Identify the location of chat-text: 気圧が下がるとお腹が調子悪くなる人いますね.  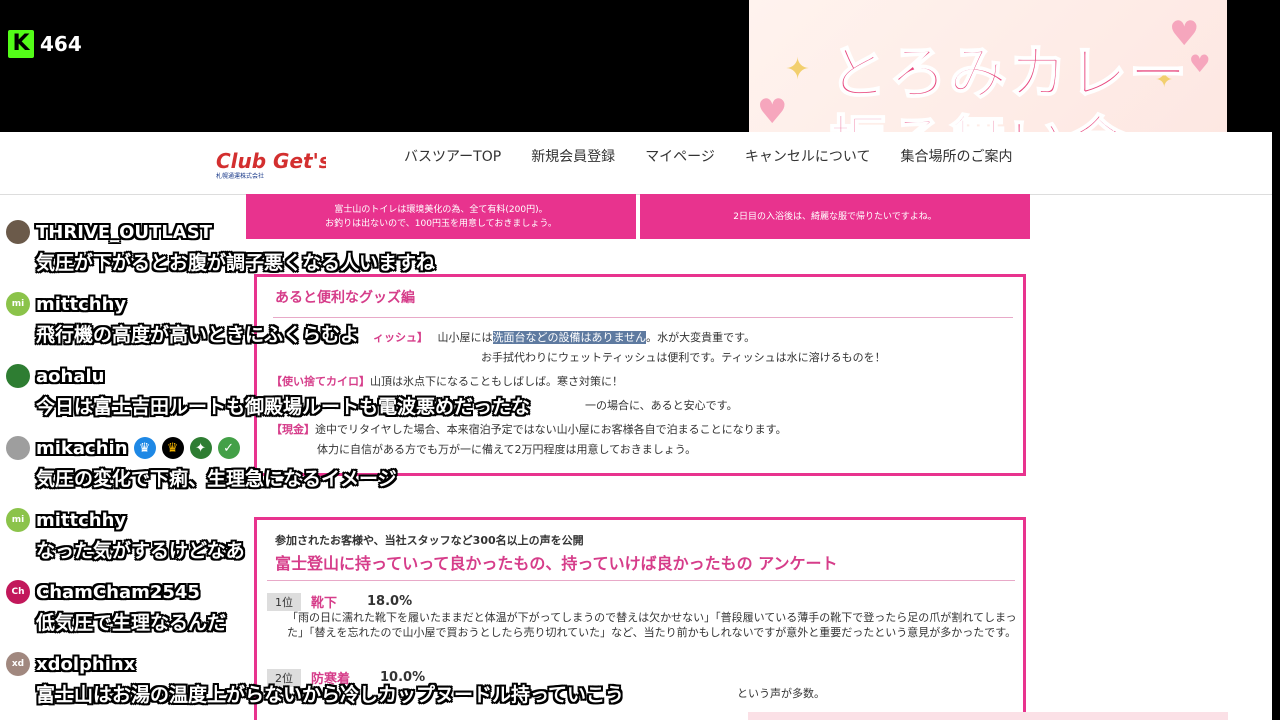
(236, 263).